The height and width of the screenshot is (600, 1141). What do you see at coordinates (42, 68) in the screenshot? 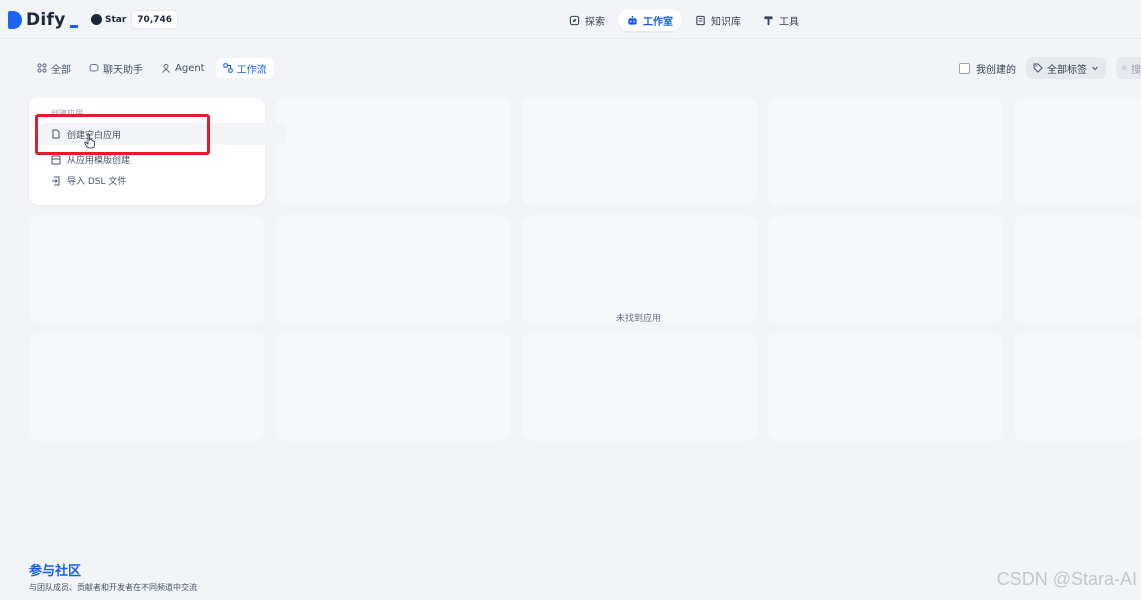
I see `grid-icon` at bounding box center [42, 68].